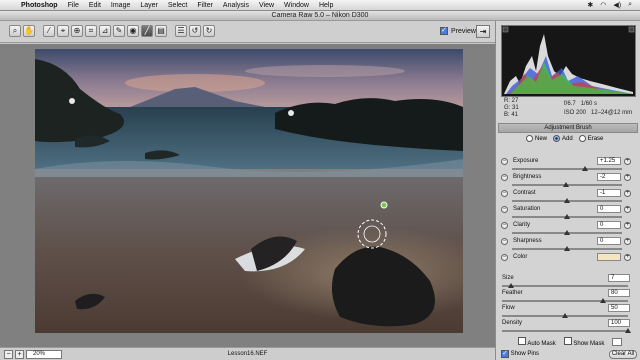  Describe the element at coordinates (609, 257) in the screenshot. I see `color-swatch` at that location.